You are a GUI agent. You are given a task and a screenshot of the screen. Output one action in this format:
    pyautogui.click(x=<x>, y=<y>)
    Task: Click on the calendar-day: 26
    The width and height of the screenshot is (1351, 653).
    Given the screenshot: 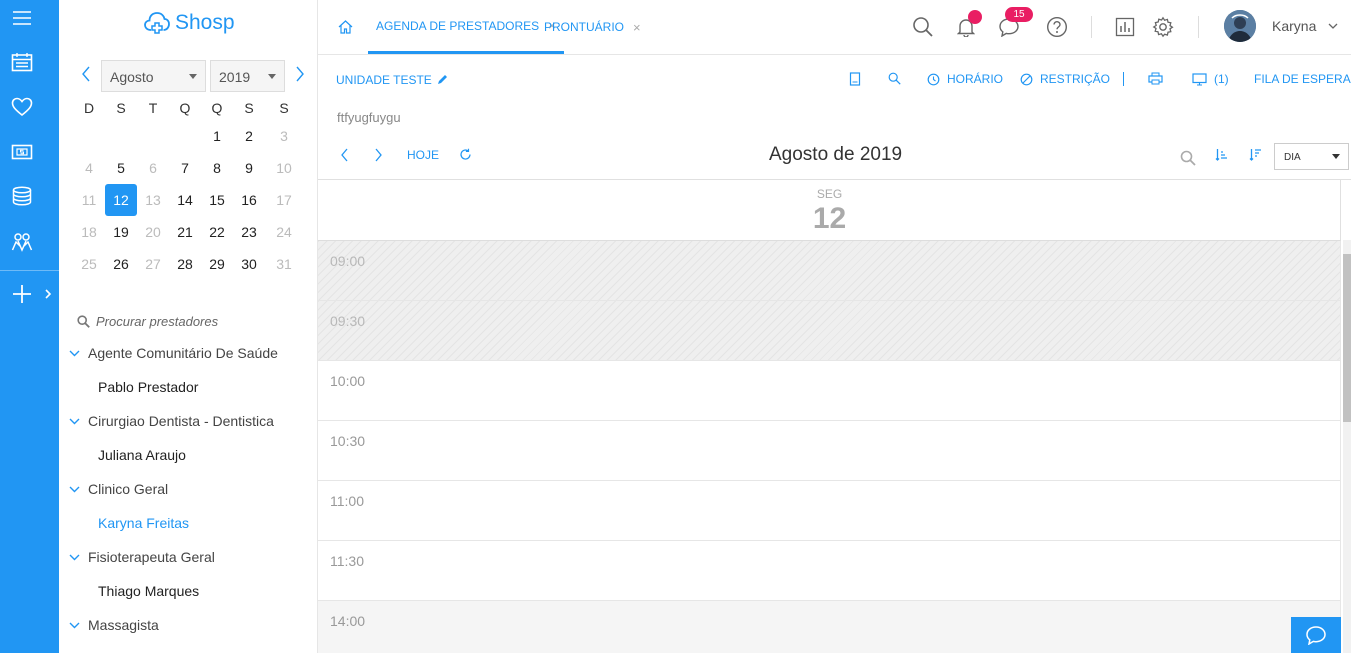 What is the action you would take?
    pyautogui.click(x=121, y=264)
    